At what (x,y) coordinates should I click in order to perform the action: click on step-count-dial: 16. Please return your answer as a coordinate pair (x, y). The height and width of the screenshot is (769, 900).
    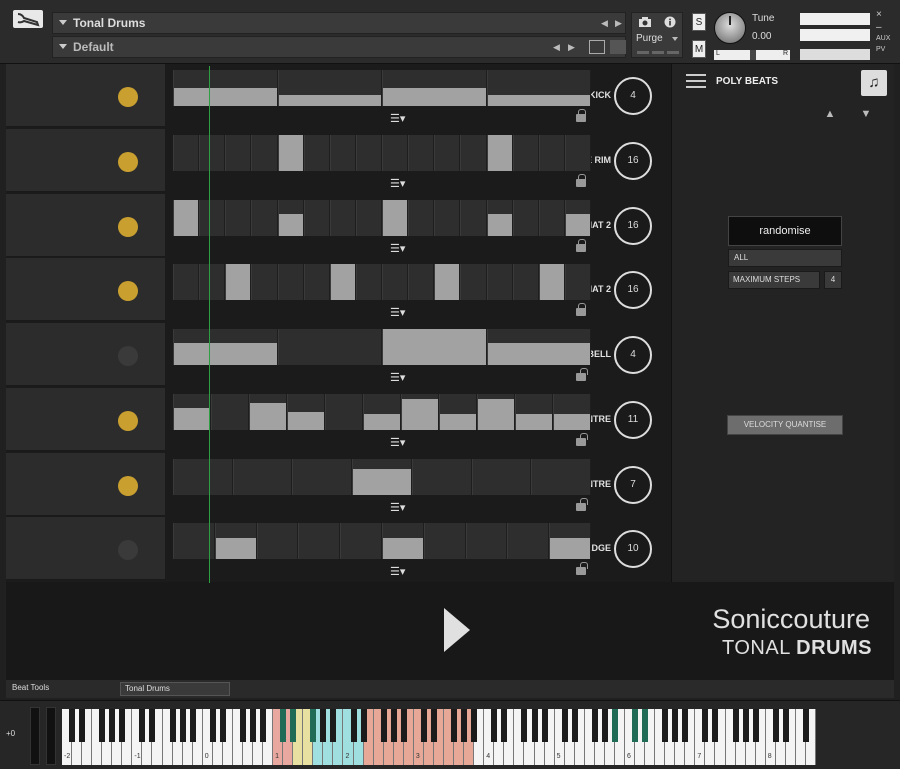
    Looking at the image, I should click on (633, 160).